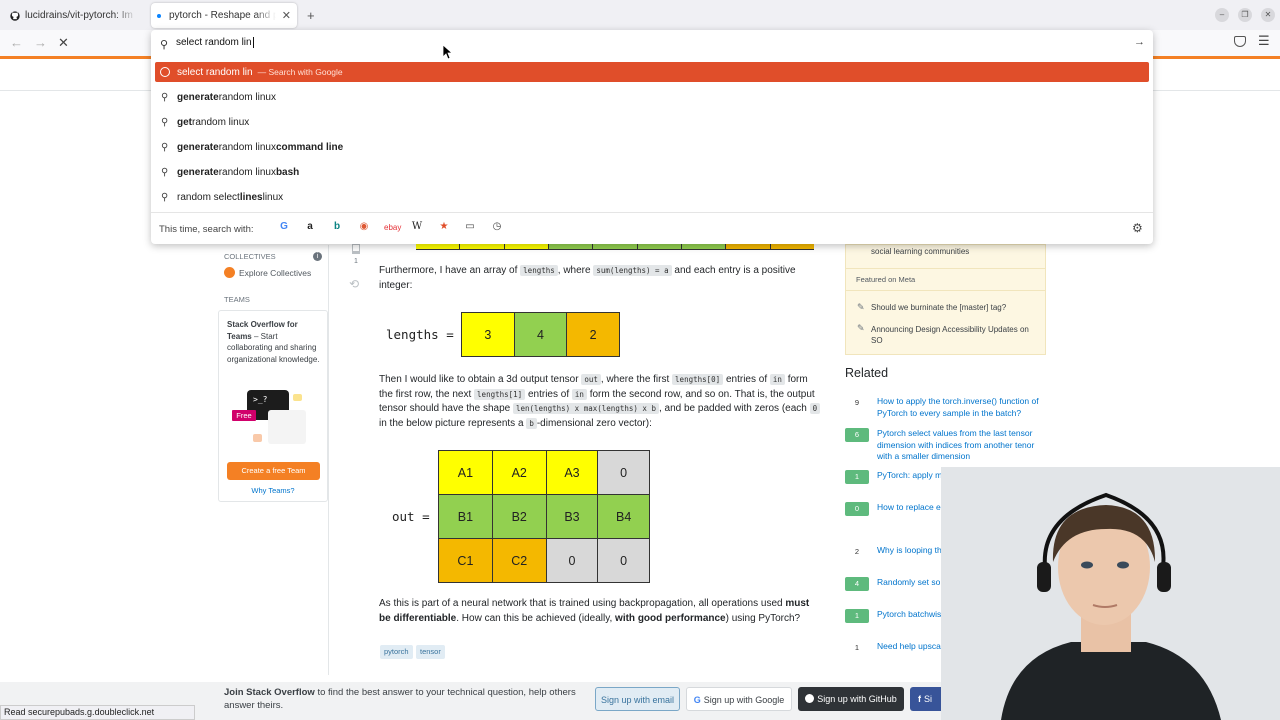 This screenshot has width=1280, height=720. Describe the element at coordinates (430, 652) in the screenshot. I see `tag-tensor: tensor` at that location.